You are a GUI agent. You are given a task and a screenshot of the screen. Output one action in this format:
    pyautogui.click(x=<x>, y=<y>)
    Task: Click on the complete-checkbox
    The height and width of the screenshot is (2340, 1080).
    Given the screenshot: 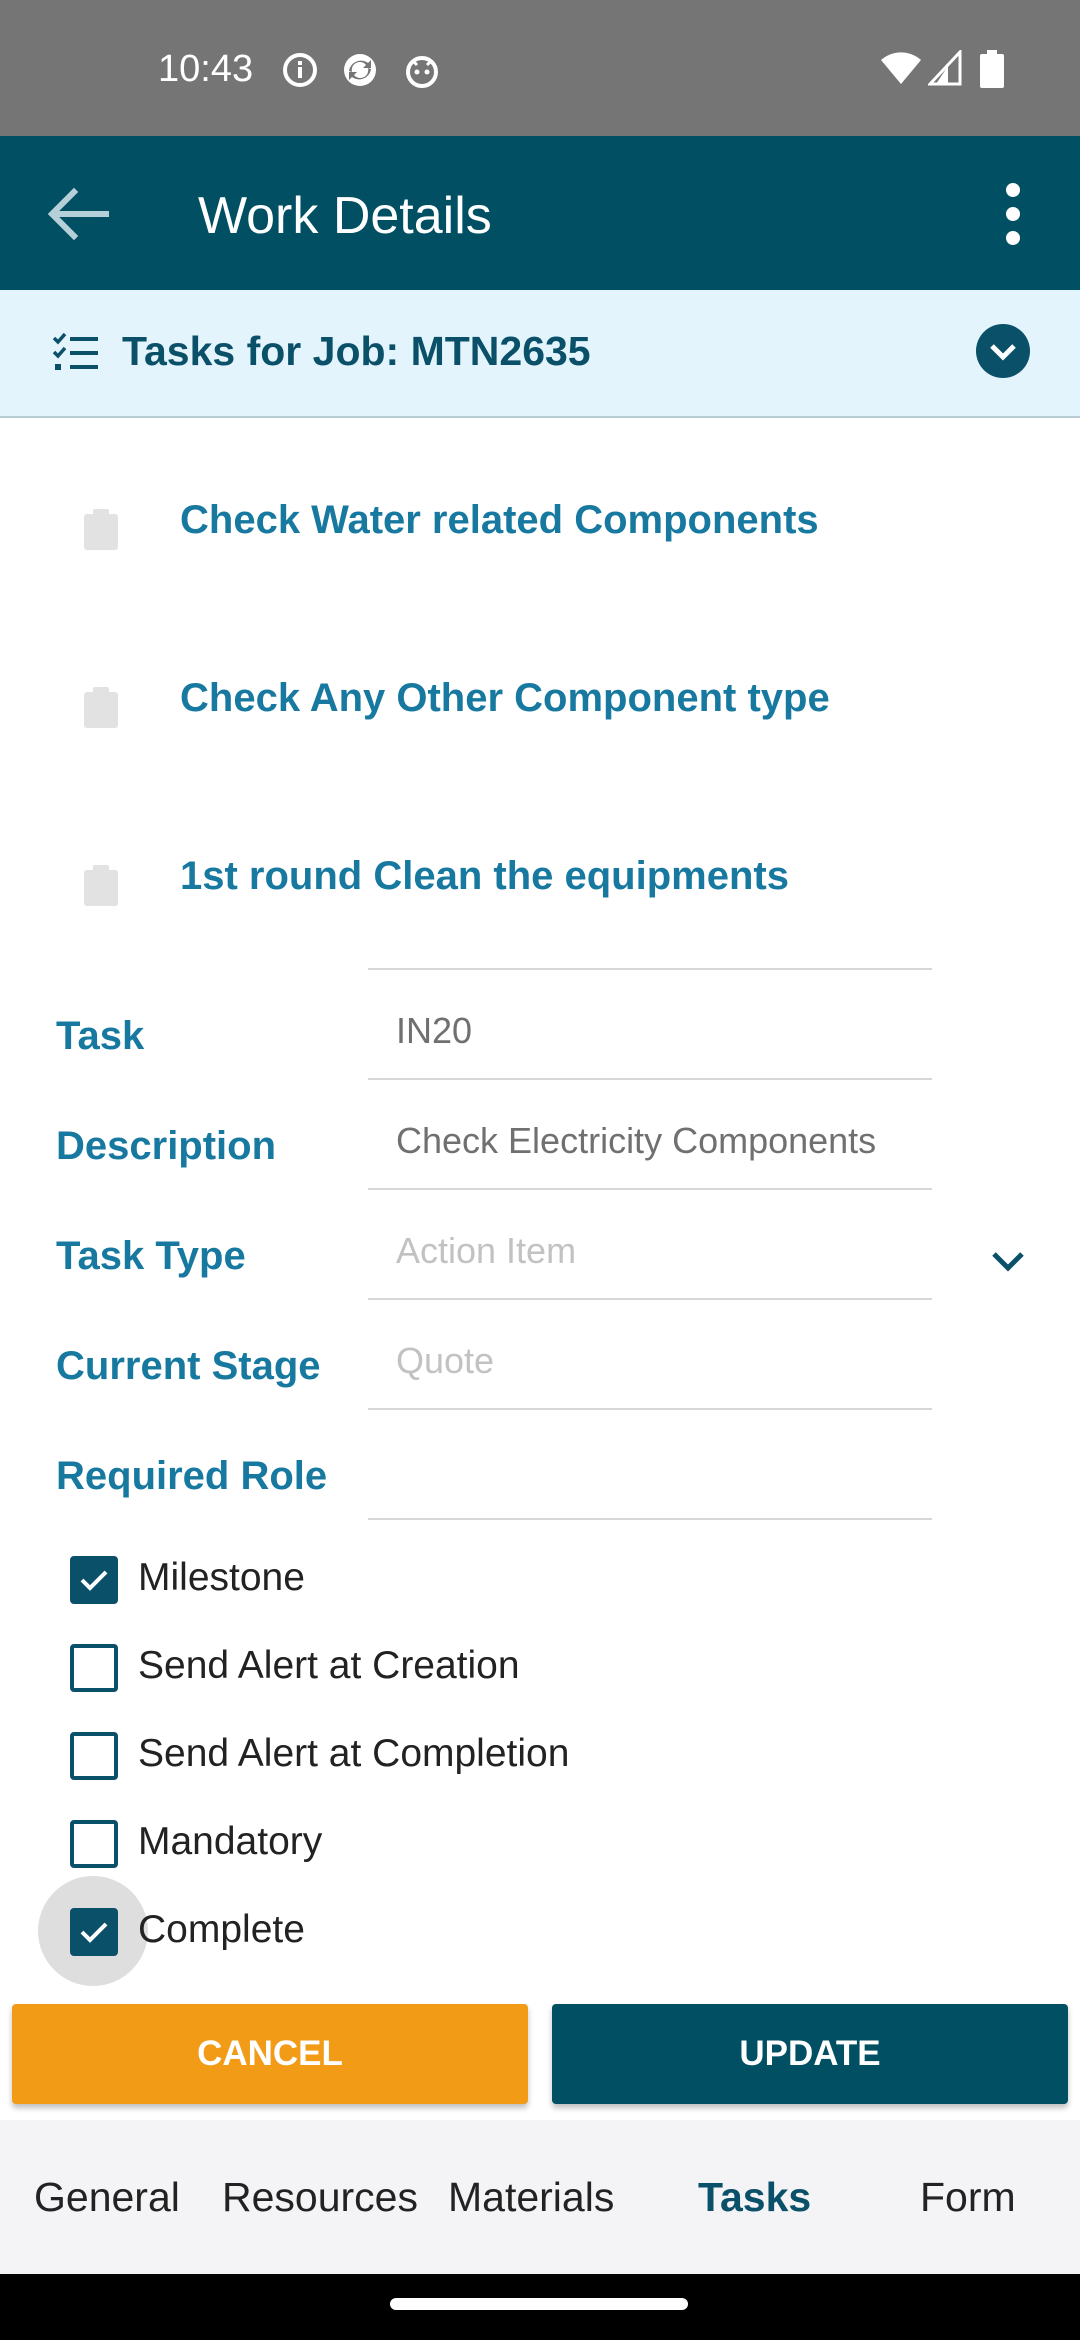 What is the action you would take?
    pyautogui.click(x=94, y=1932)
    